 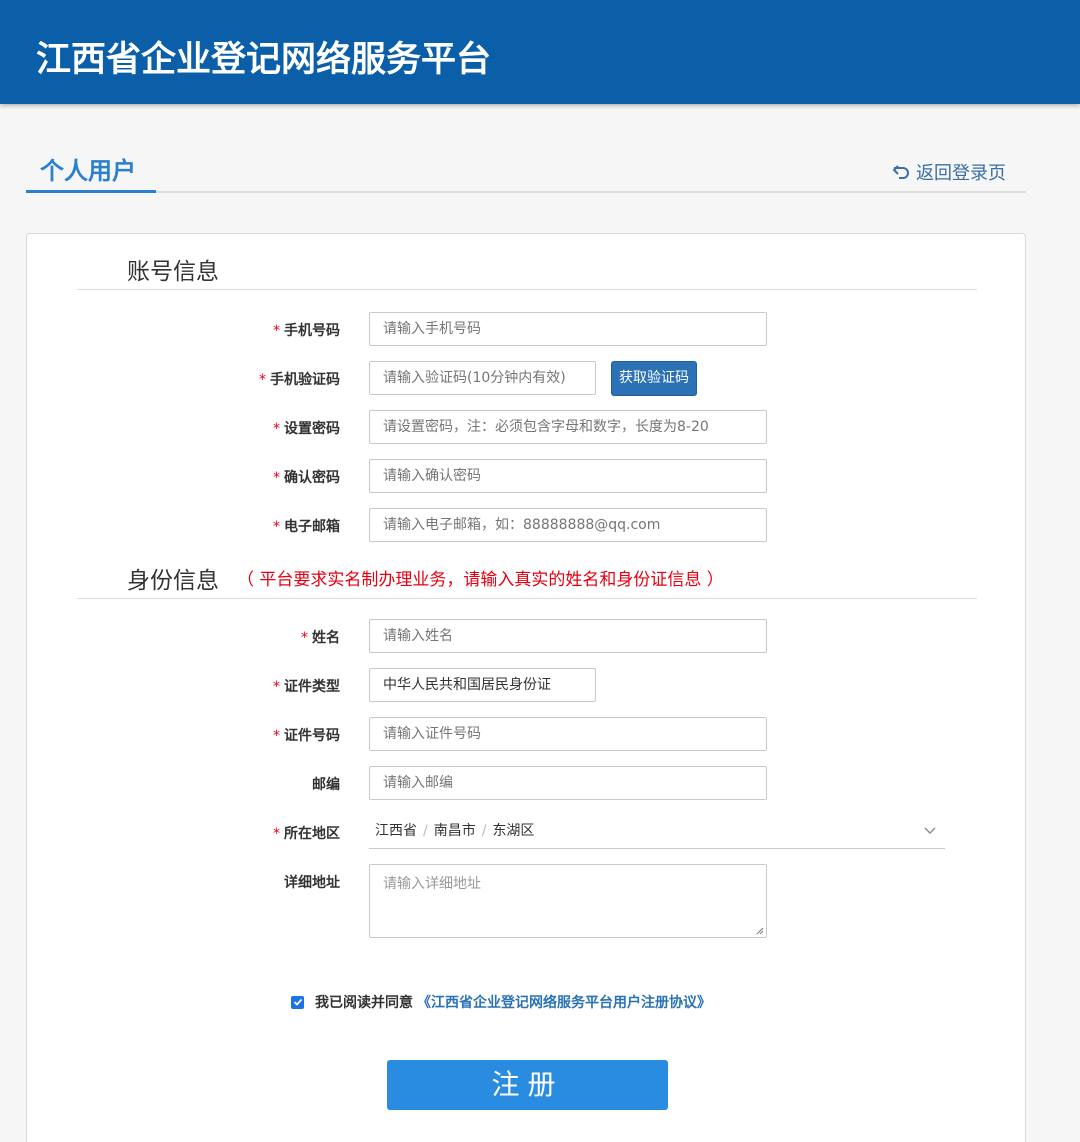 I want to click on postcode-row: 邮编, so click(x=527, y=783).